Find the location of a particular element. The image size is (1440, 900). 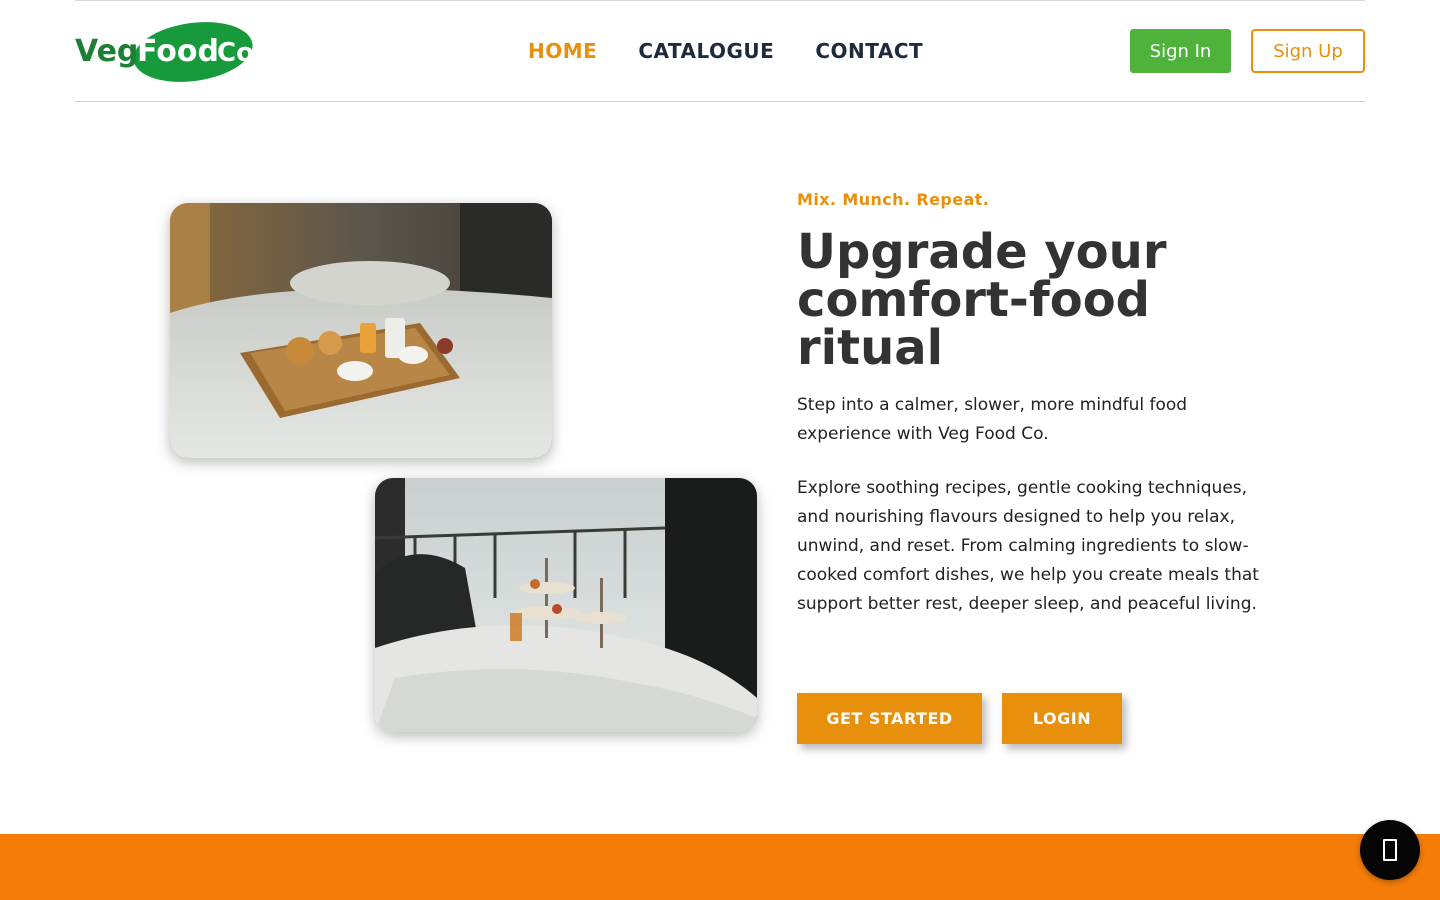

vegfoodco-logo: Veg Food Co. is located at coordinates (169, 51).